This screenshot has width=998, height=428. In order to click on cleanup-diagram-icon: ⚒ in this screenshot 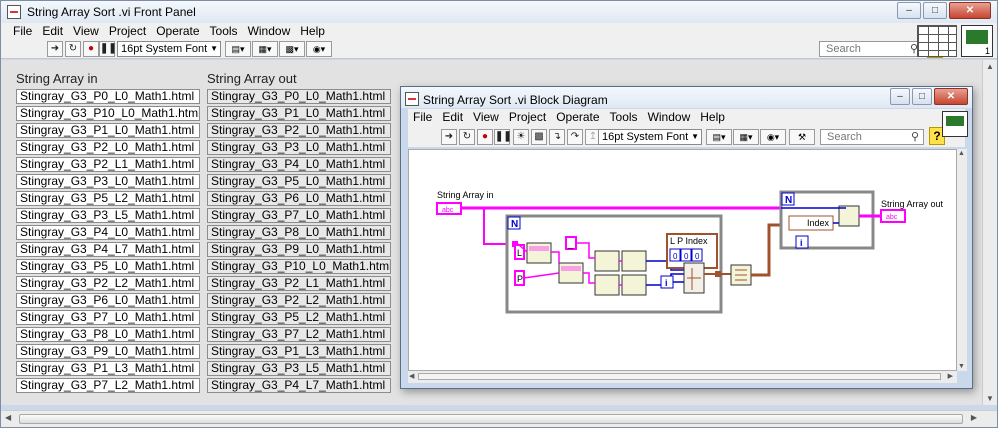, I will do `click(802, 137)`.